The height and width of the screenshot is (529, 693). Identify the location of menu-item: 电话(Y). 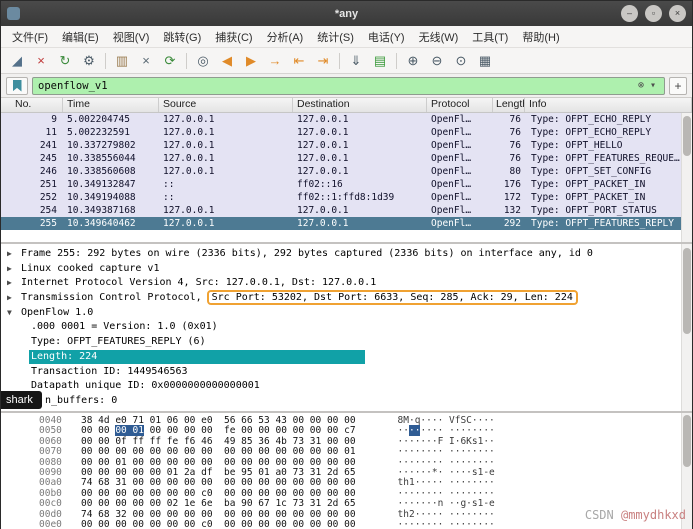
(386, 37).